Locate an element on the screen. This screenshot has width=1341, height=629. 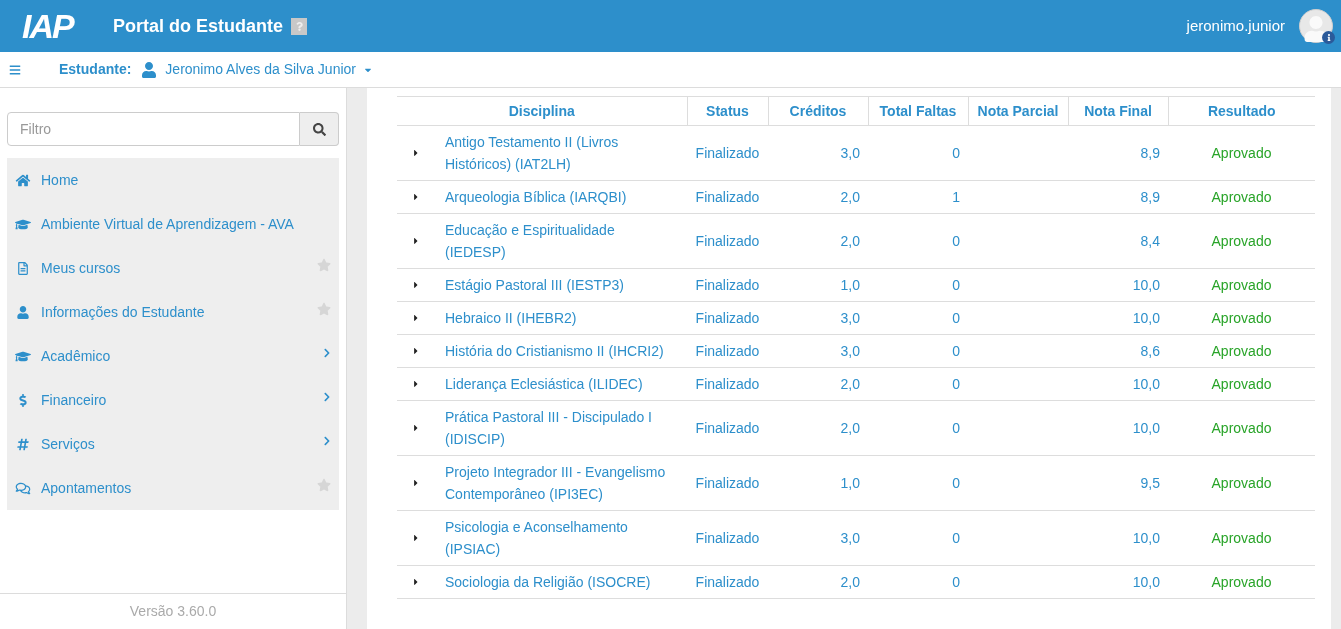
menu-item: Apontamentos is located at coordinates (86, 488).